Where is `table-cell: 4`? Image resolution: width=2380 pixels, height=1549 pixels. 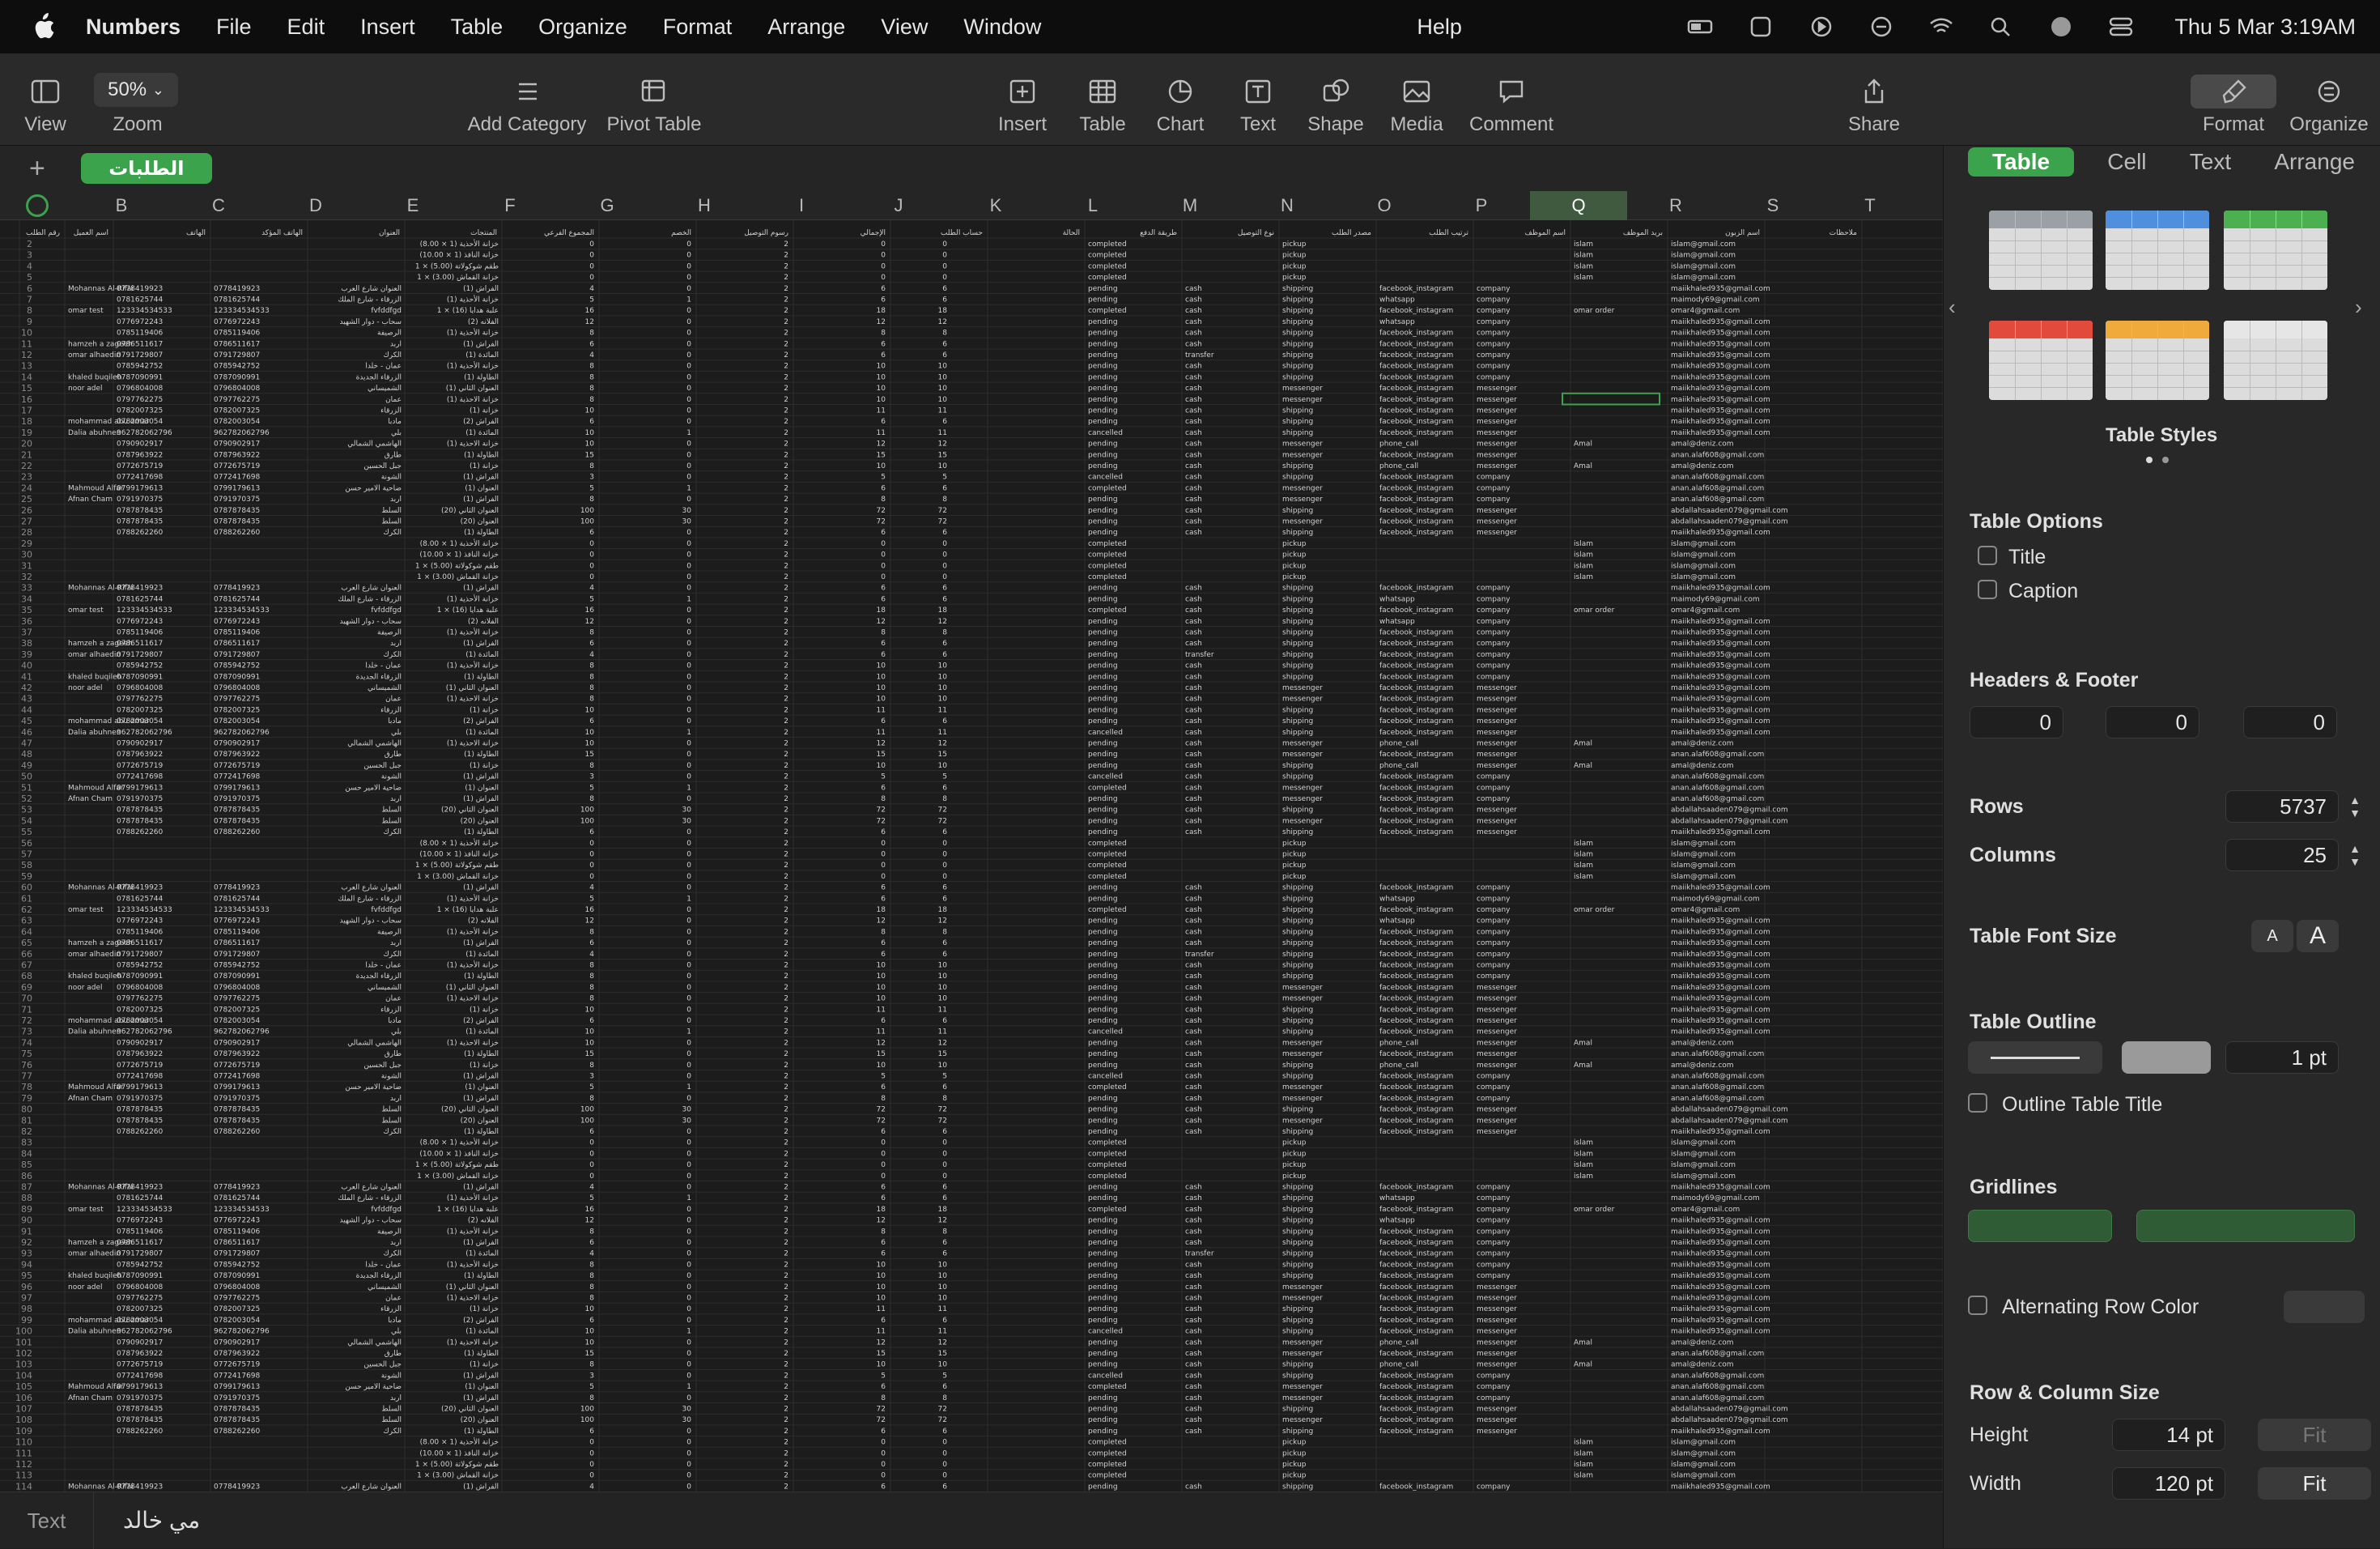 table-cell: 4 is located at coordinates (592, 1254).